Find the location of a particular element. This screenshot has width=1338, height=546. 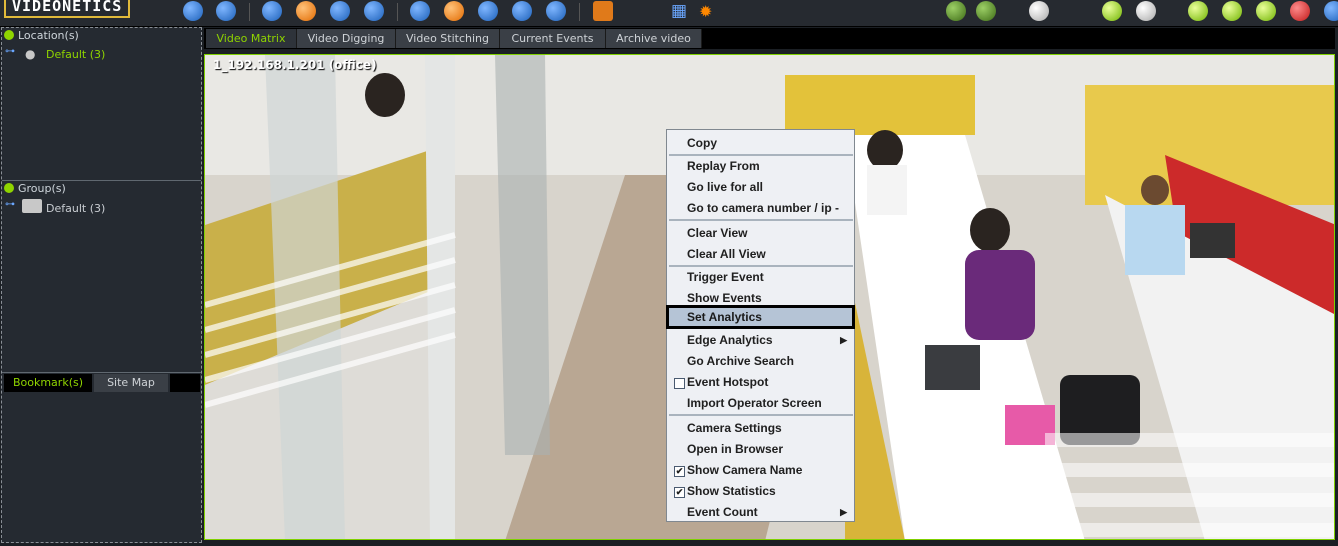

people-icon is located at coordinates (193, 11).